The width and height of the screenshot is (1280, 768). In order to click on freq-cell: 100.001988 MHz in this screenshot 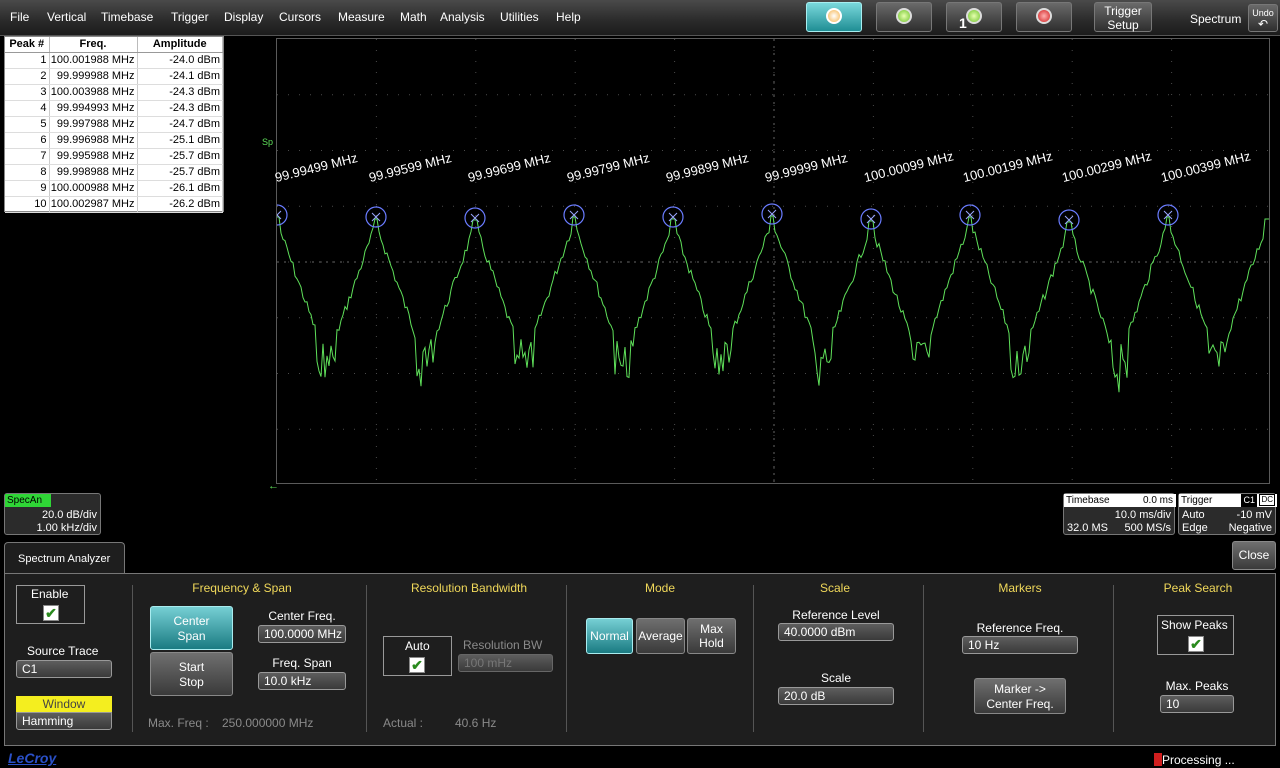, I will do `click(93, 60)`.